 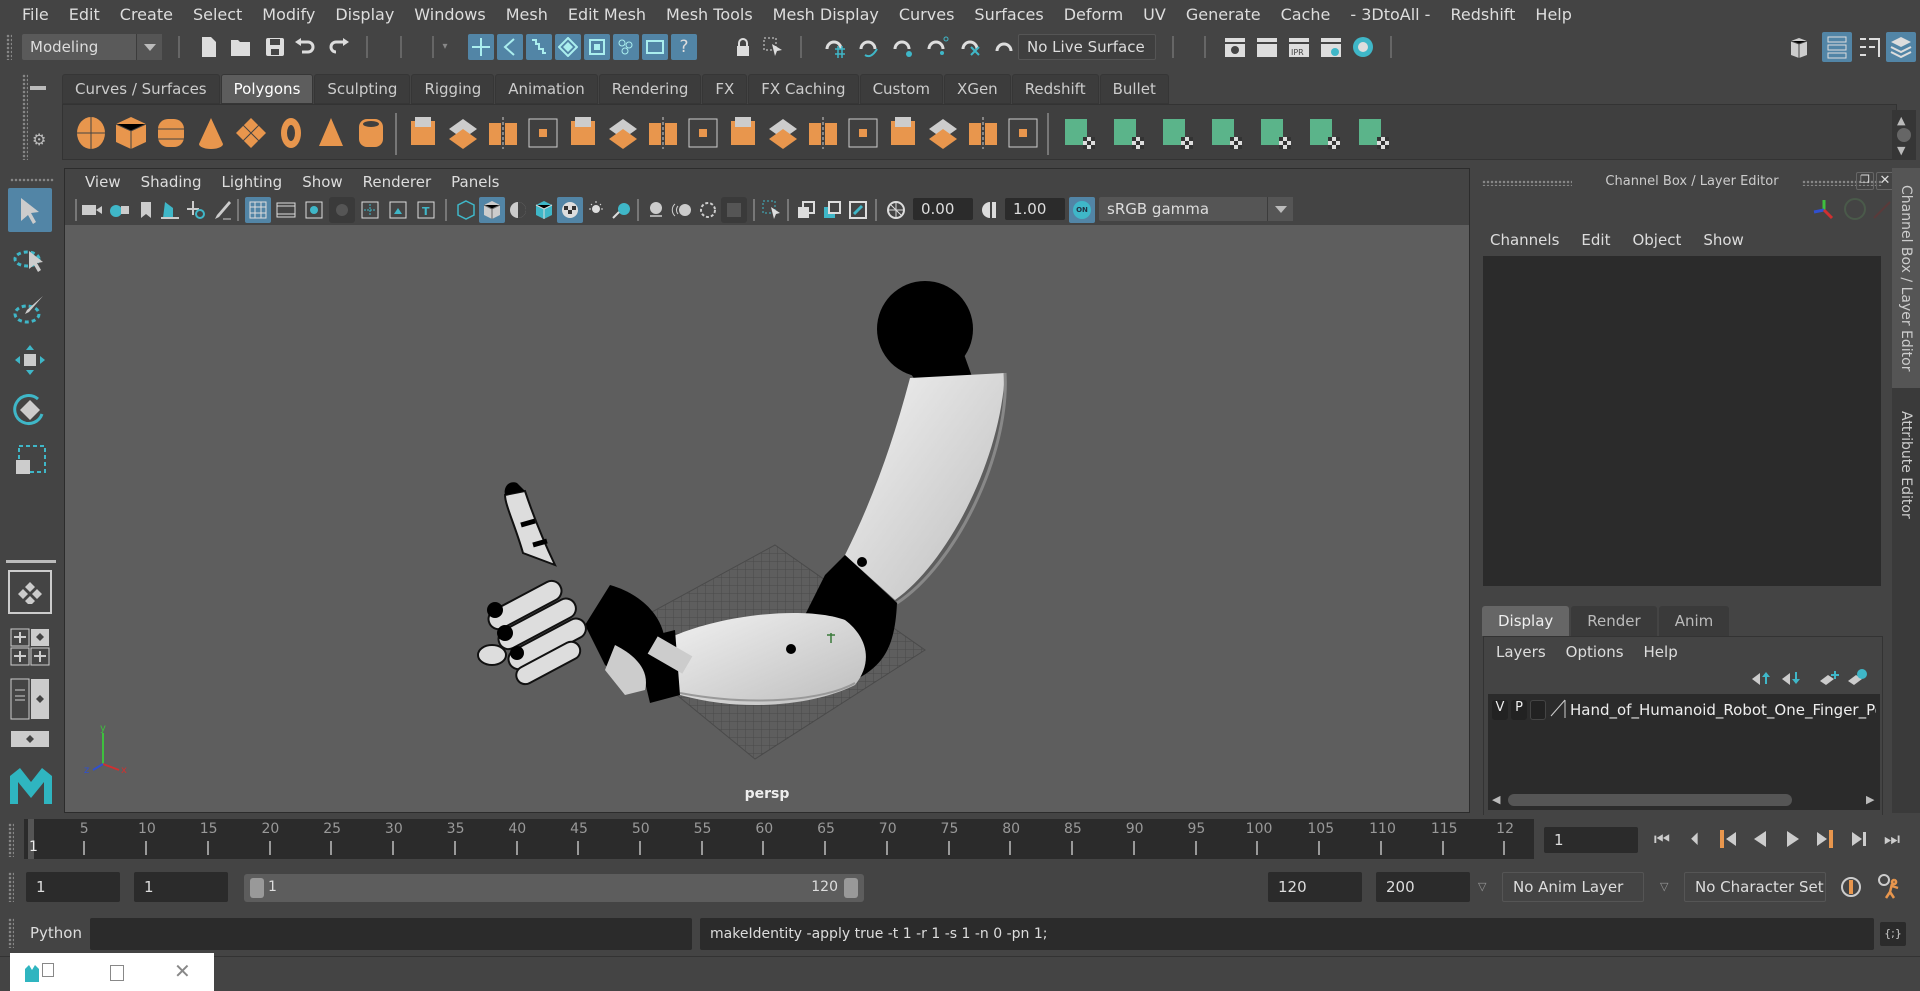 What do you see at coordinates (1226, 133) in the screenshot?
I see `automatic-map-icon` at bounding box center [1226, 133].